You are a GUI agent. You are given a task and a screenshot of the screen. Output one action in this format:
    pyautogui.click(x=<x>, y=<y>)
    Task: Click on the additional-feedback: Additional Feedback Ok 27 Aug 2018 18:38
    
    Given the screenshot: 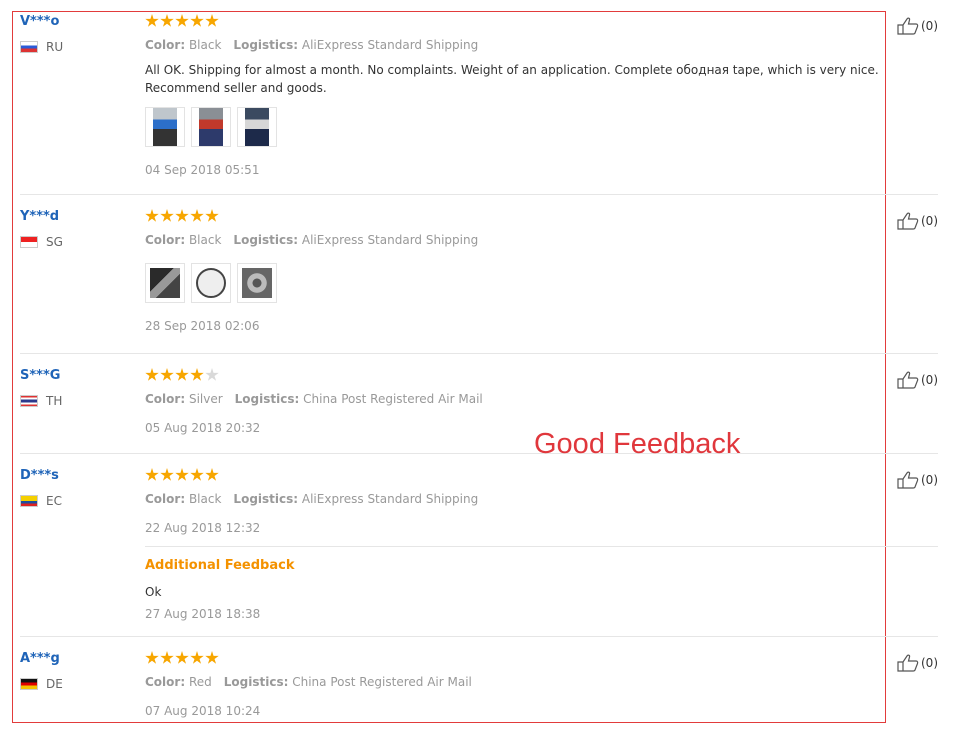 What is the action you would take?
    pyautogui.click(x=219, y=589)
    